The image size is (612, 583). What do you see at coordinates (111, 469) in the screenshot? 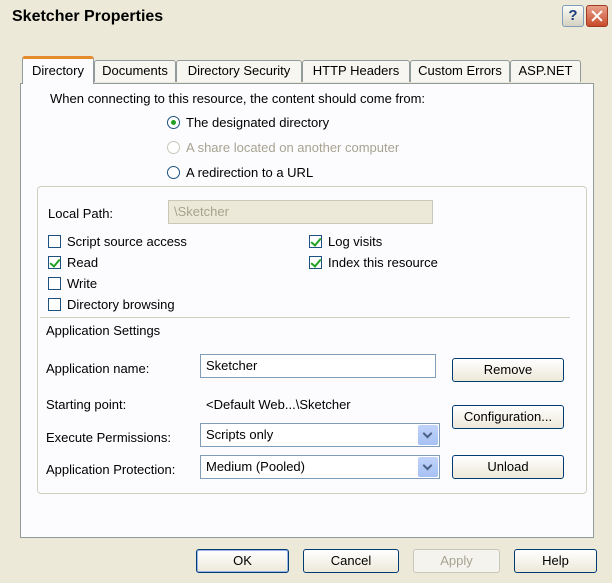
I see `application-protection-label: Application Protection:` at bounding box center [111, 469].